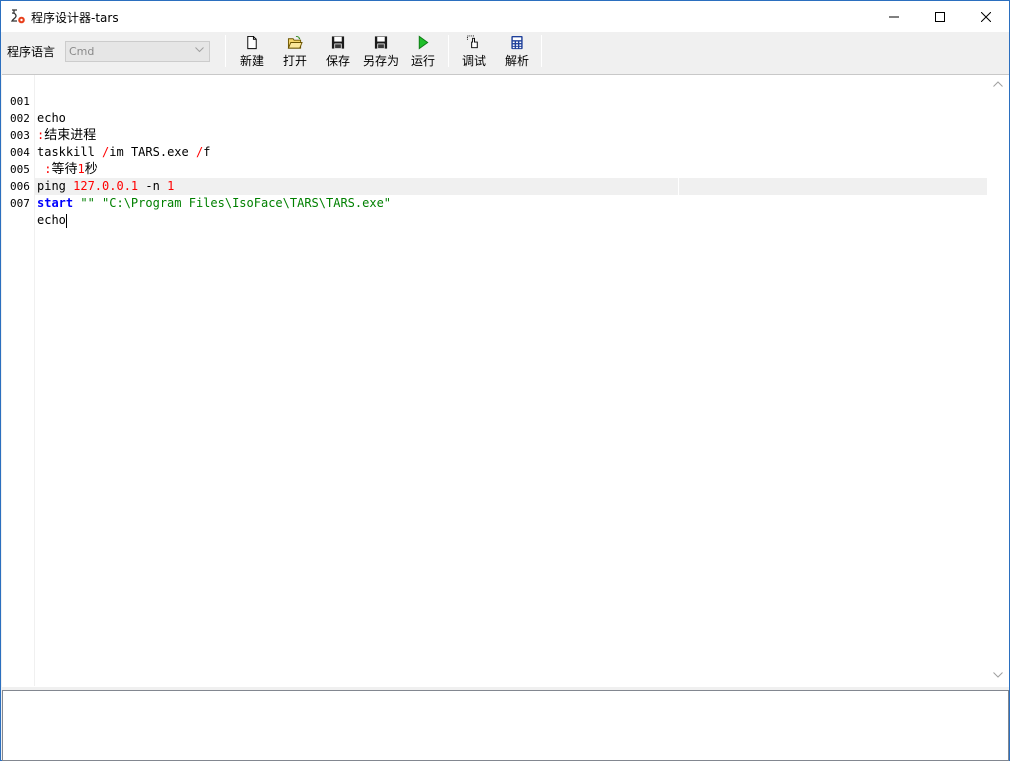  I want to click on minimize-button, so click(894, 16).